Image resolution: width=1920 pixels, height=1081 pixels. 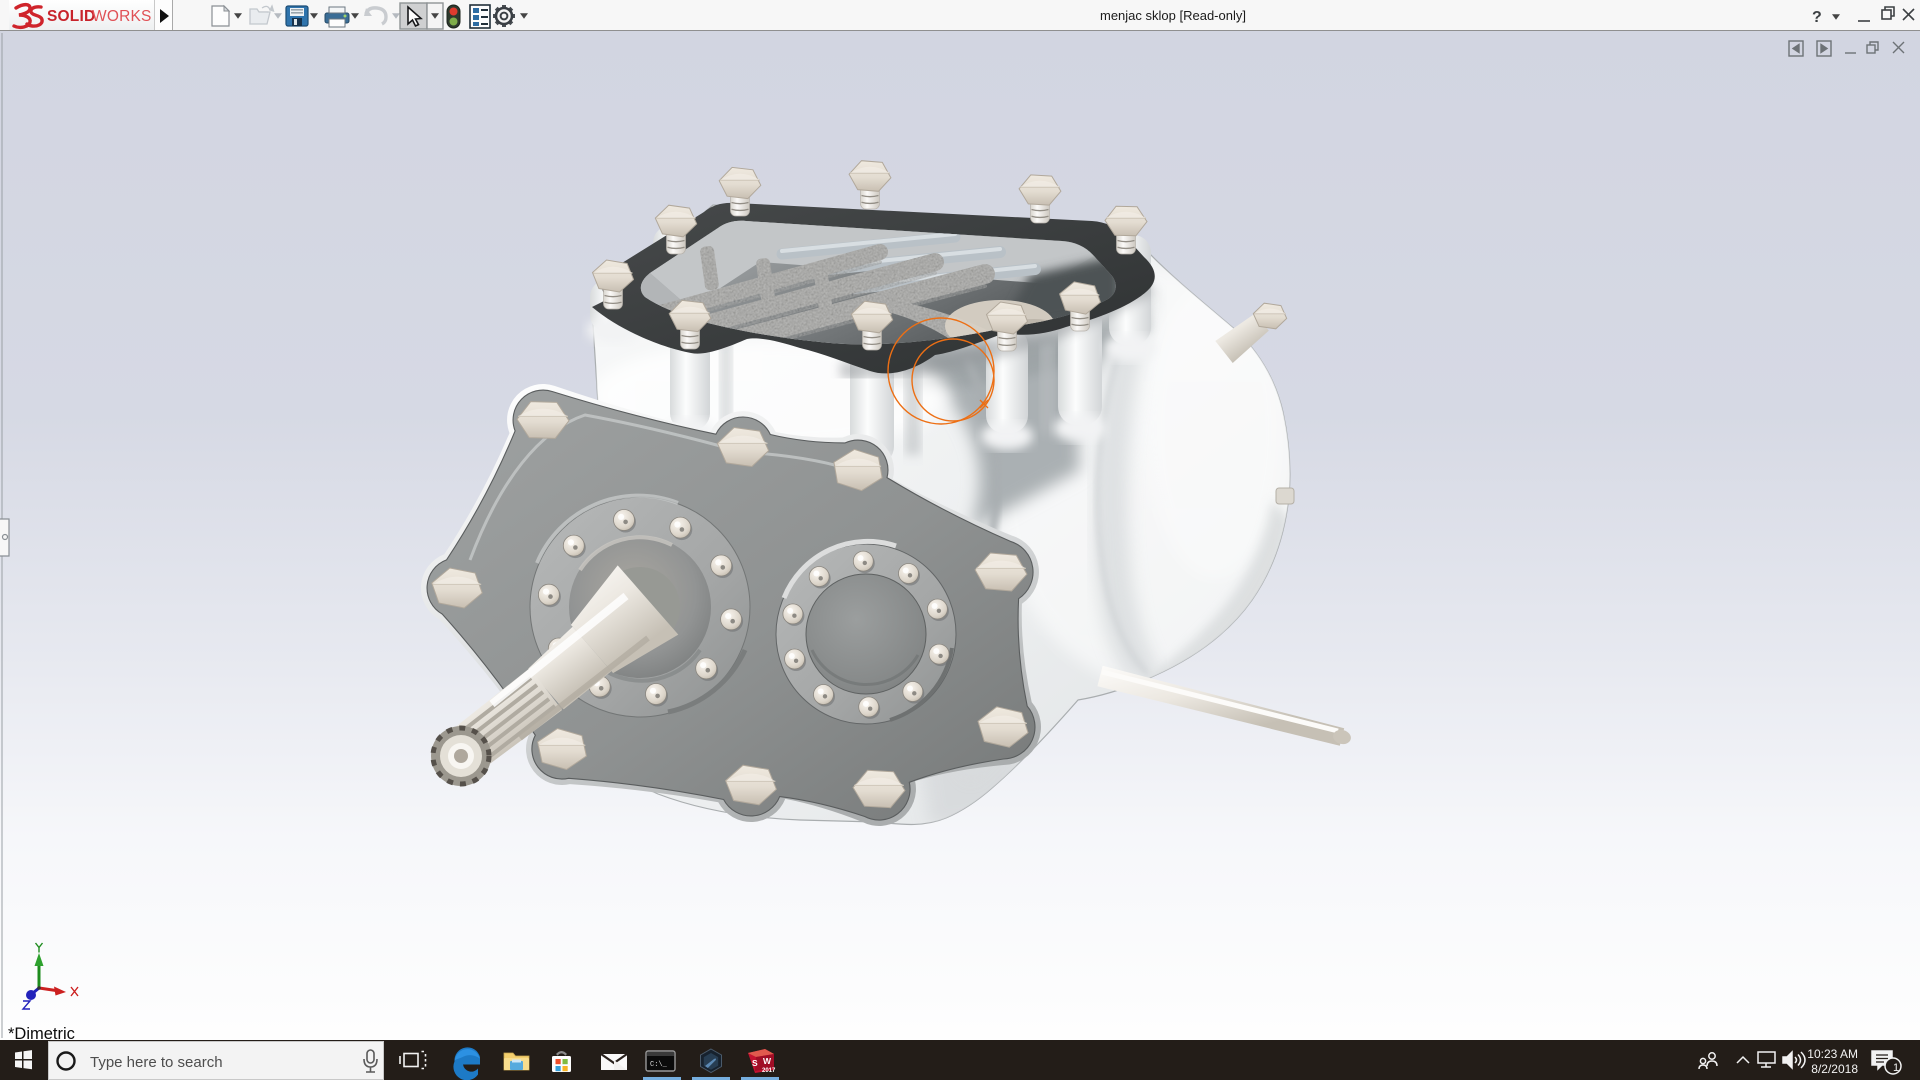 I want to click on svg-text: Type here to search, so click(x=156, y=1062).